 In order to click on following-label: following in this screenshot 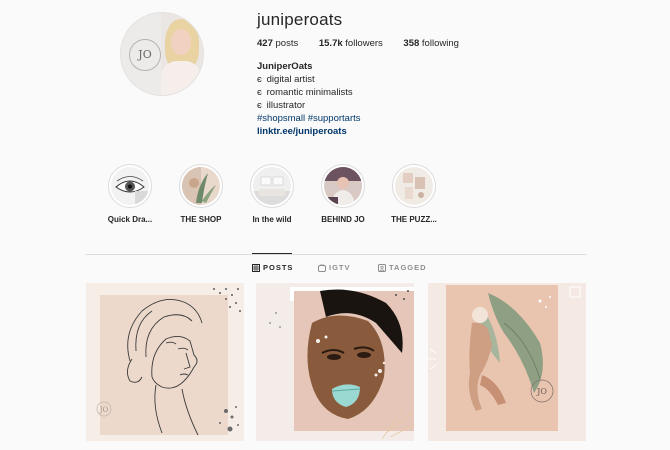, I will do `click(440, 43)`.